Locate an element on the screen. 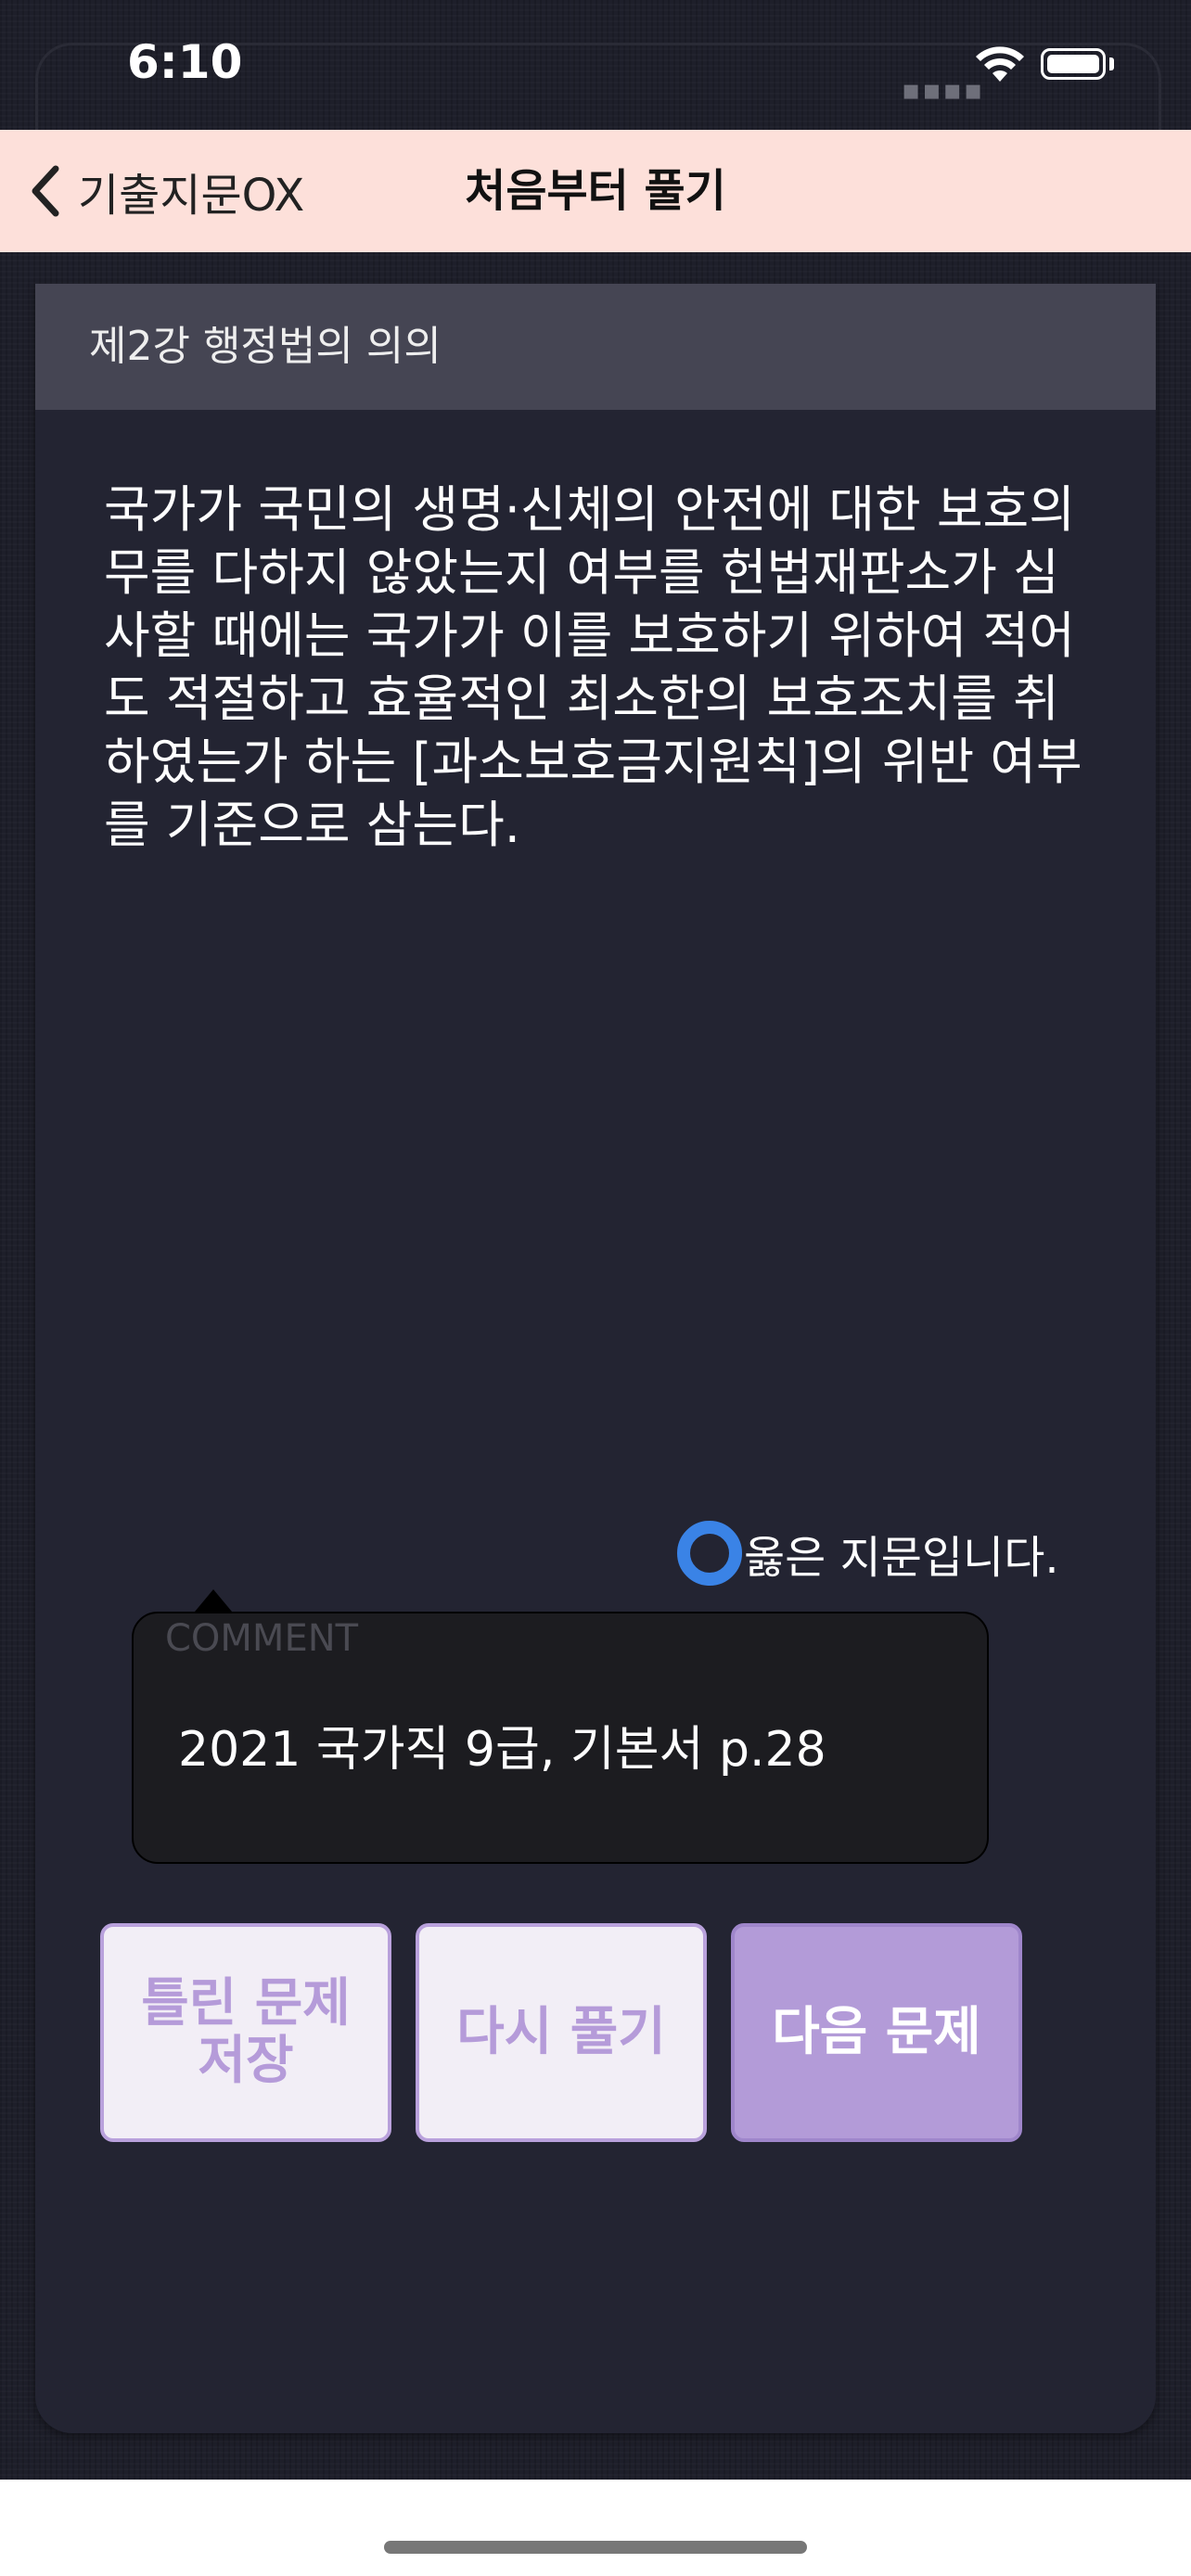 The height and width of the screenshot is (2576, 1191). answer-text: 옳은 지문입니다. is located at coordinates (901, 1558).